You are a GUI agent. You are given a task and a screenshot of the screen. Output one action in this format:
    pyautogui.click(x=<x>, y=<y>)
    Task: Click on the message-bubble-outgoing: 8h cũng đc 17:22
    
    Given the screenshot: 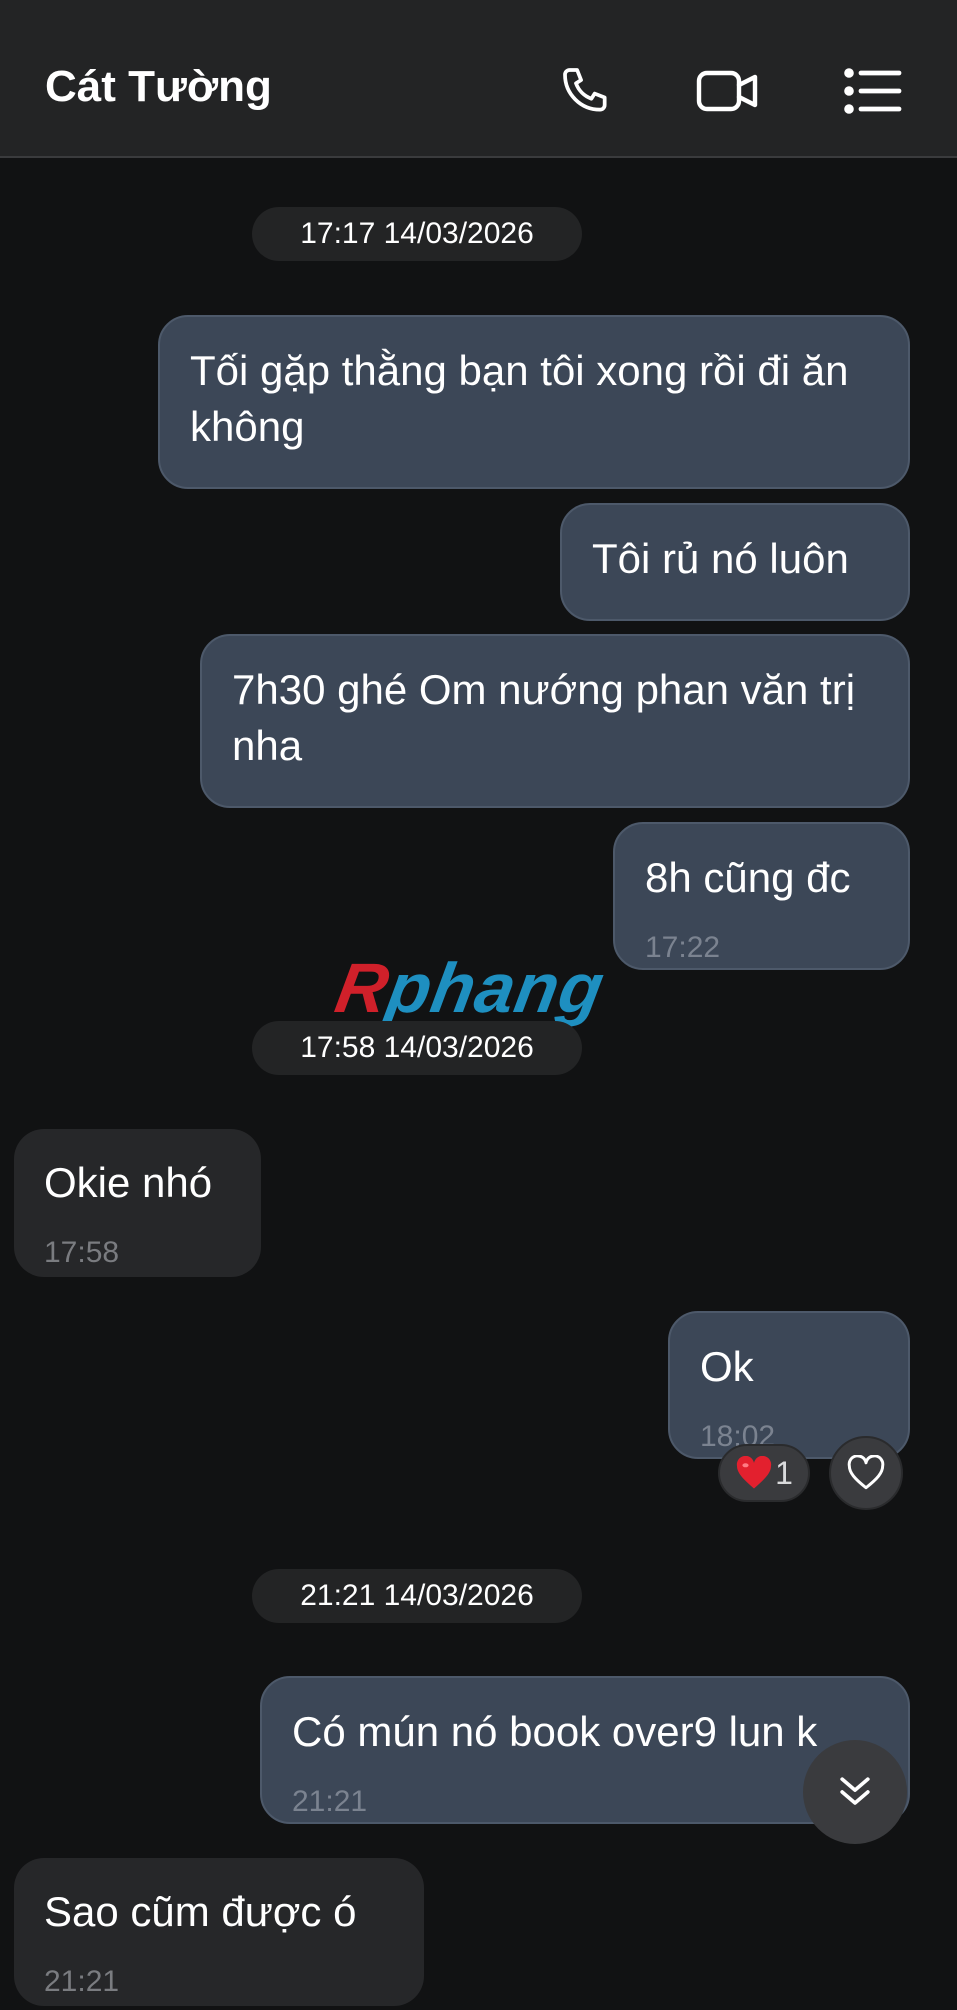 What is the action you would take?
    pyautogui.click(x=761, y=896)
    